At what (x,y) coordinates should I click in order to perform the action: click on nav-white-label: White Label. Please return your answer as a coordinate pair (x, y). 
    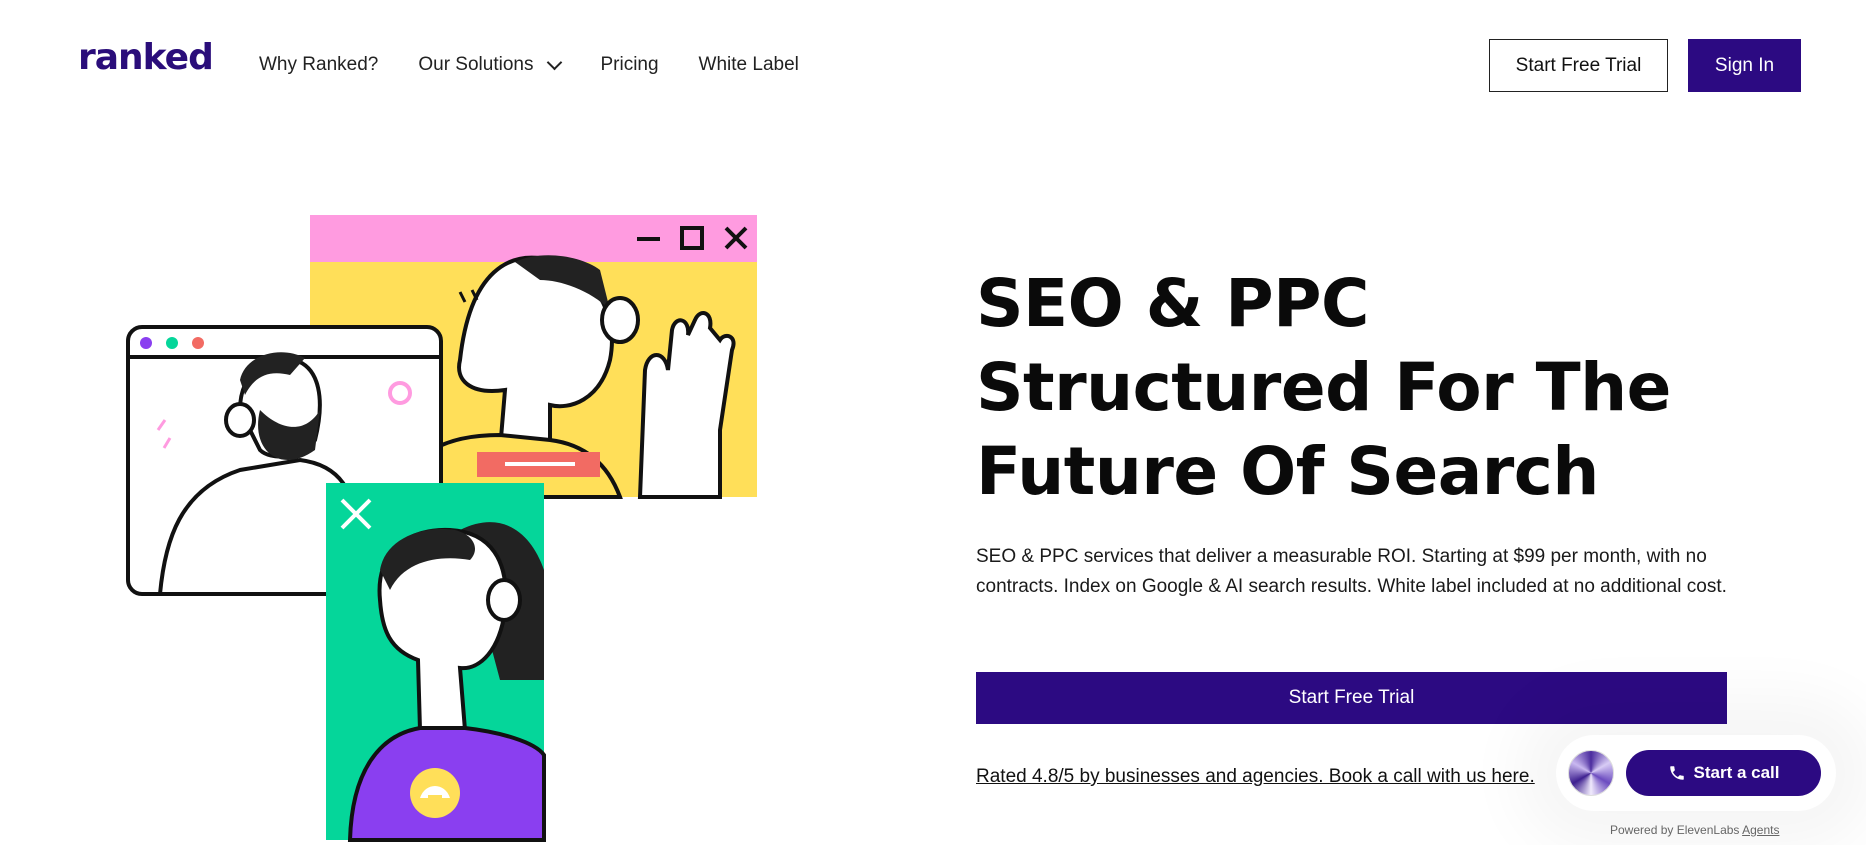
    Looking at the image, I should click on (749, 65).